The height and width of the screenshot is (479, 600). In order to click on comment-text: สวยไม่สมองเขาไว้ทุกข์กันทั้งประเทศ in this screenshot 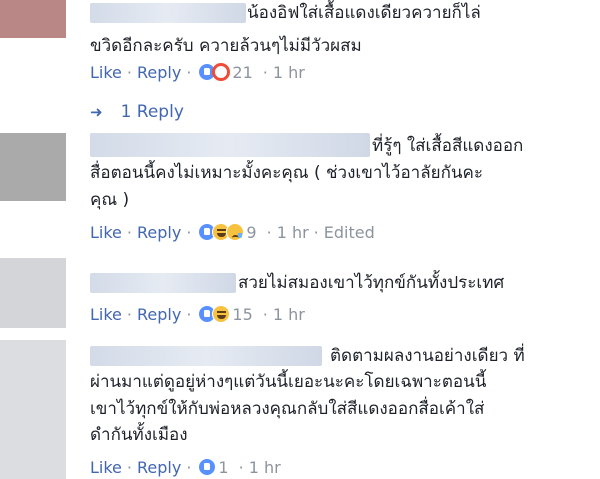, I will do `click(371, 283)`.